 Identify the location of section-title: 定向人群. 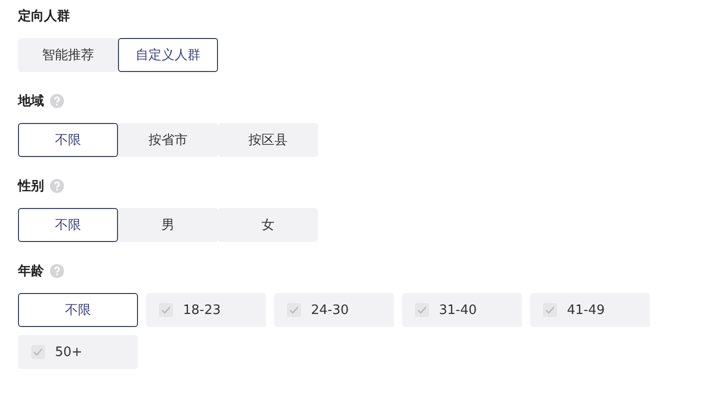
(44, 16).